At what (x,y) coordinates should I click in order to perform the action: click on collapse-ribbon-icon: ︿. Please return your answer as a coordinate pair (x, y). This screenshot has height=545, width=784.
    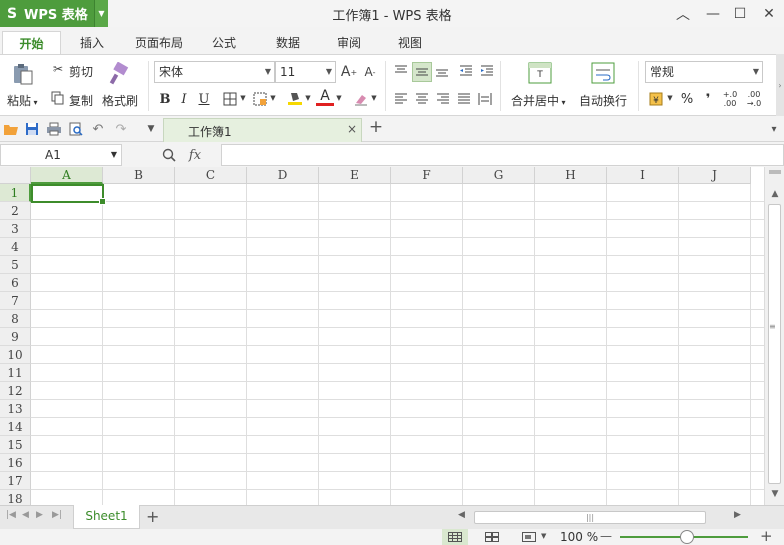
    Looking at the image, I should click on (683, 13).